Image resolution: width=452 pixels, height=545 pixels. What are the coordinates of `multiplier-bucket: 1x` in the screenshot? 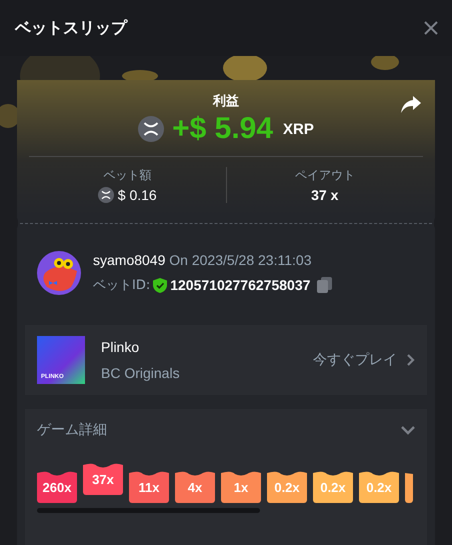 It's located at (241, 487).